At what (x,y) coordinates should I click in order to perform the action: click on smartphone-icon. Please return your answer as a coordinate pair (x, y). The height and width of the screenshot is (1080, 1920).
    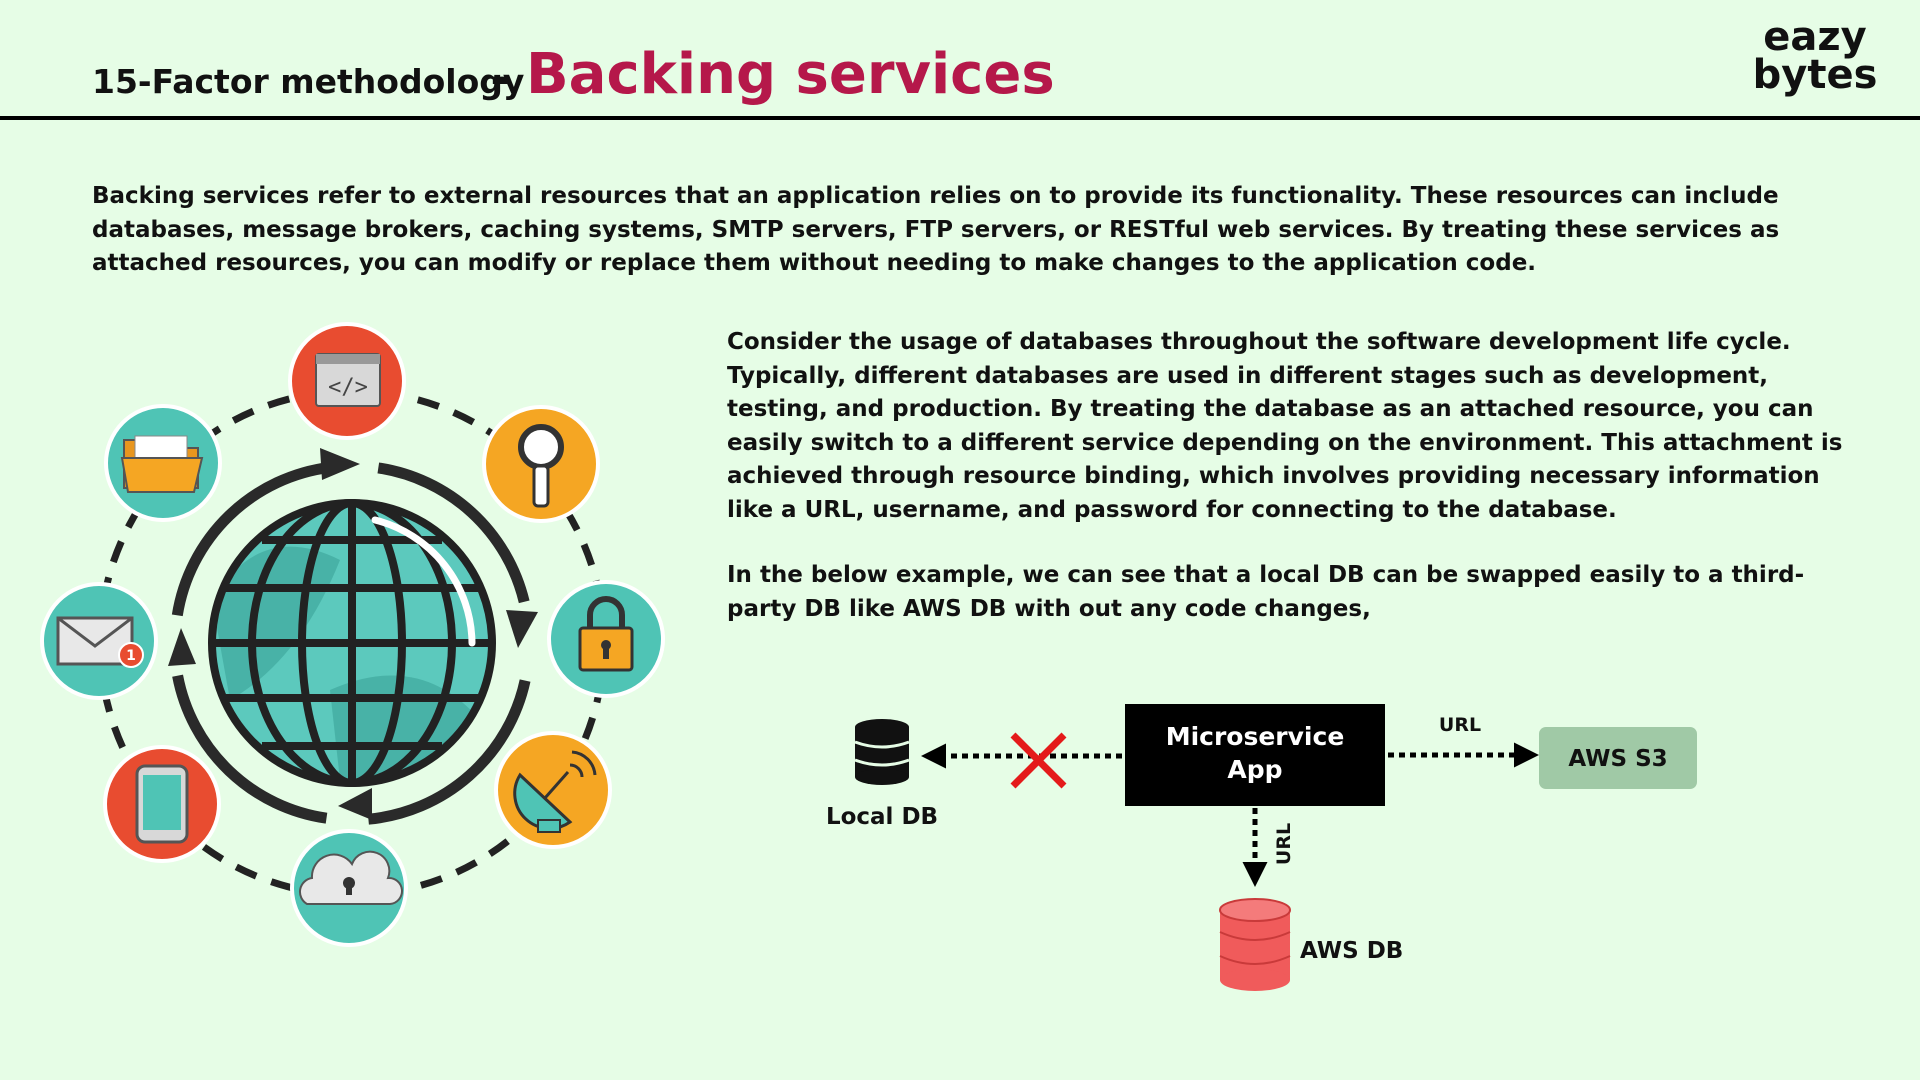
    Looking at the image, I should click on (162, 804).